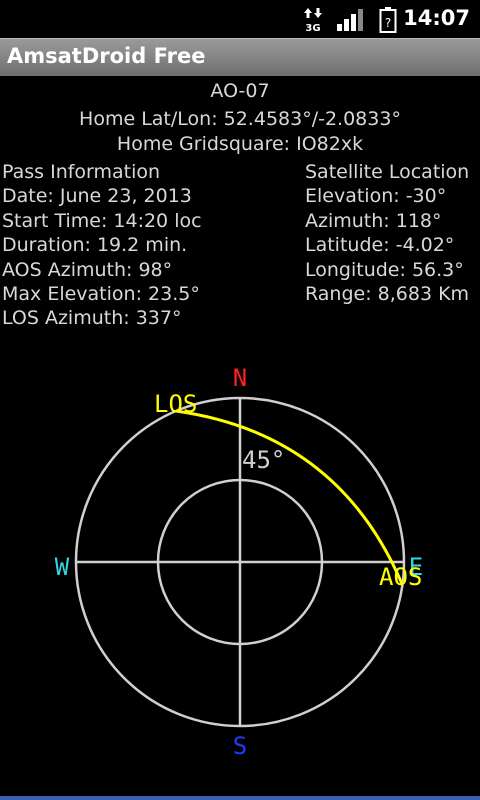  Describe the element at coordinates (380, 245) in the screenshot. I see `sat-latitude: Latitude: -4.02°` at that location.